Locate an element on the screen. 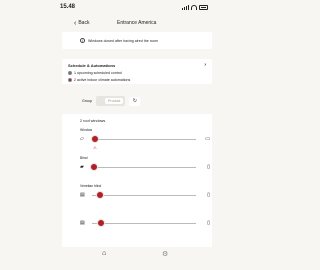 The image size is (320, 270). segment-product: Product is located at coordinates (114, 101).